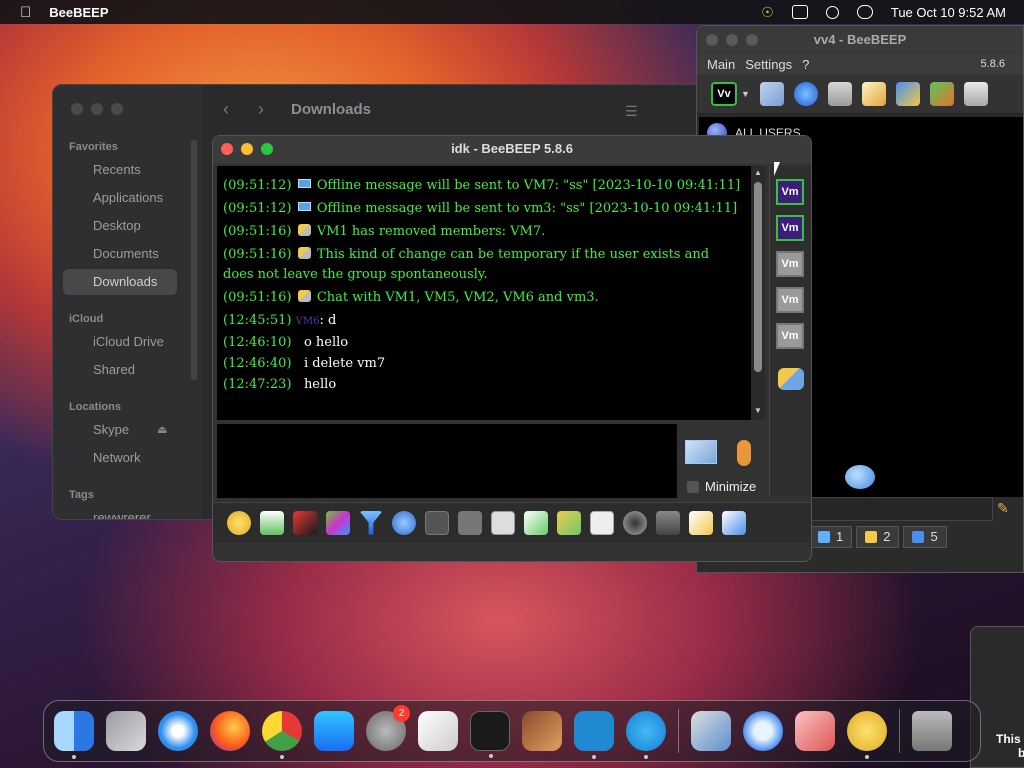 Image resolution: width=1024 pixels, height=768 pixels. I want to click on minimize-checkbox, so click(693, 486).